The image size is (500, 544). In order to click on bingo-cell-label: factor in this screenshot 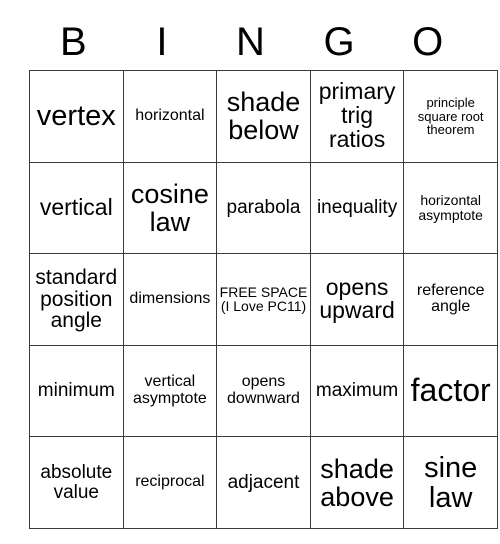, I will do `click(450, 390)`.